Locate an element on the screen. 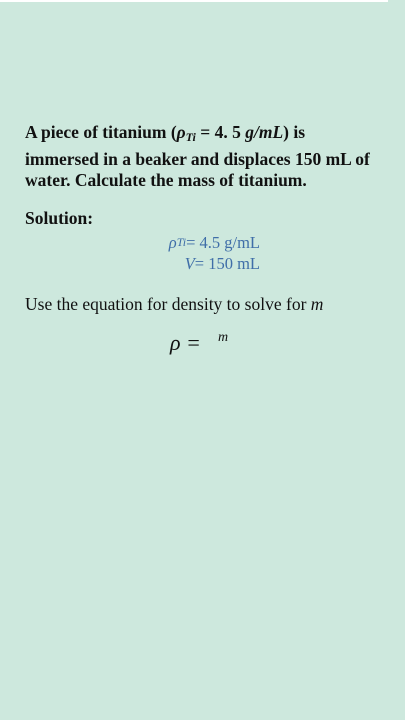  density-unit: g/mL is located at coordinates (264, 132).